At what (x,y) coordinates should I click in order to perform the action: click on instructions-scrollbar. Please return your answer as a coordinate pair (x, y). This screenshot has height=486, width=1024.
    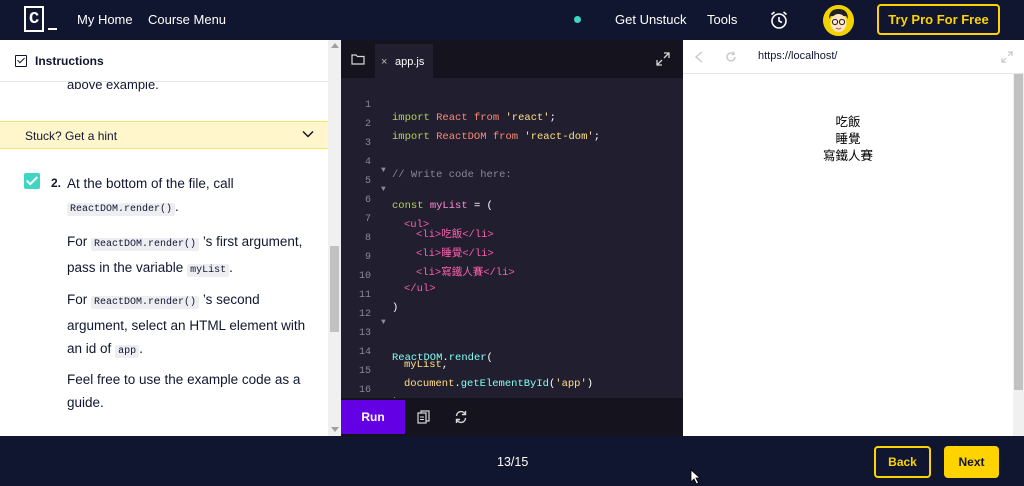
    Looking at the image, I should click on (334, 238).